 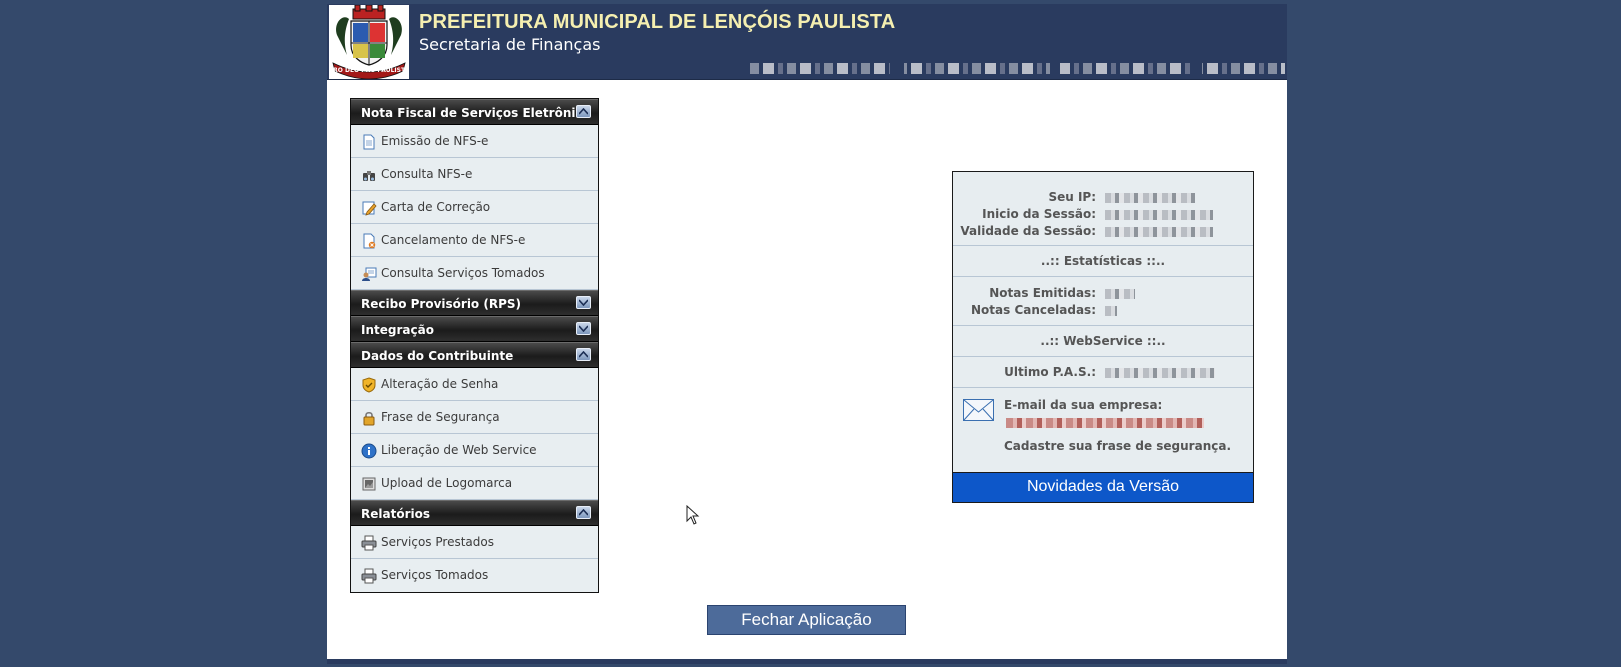 I want to click on menu-item-label: Consulta Serviços Tomados, so click(x=463, y=273).